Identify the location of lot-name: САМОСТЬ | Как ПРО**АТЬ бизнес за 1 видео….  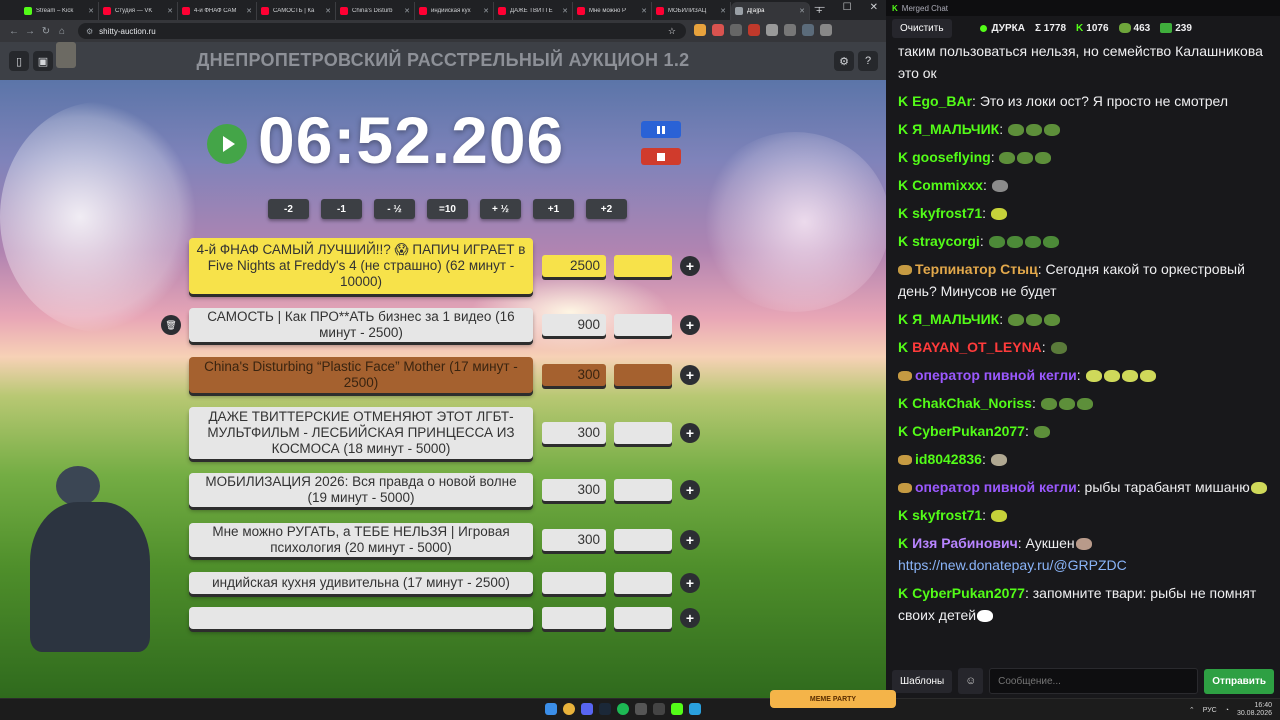
(361, 325).